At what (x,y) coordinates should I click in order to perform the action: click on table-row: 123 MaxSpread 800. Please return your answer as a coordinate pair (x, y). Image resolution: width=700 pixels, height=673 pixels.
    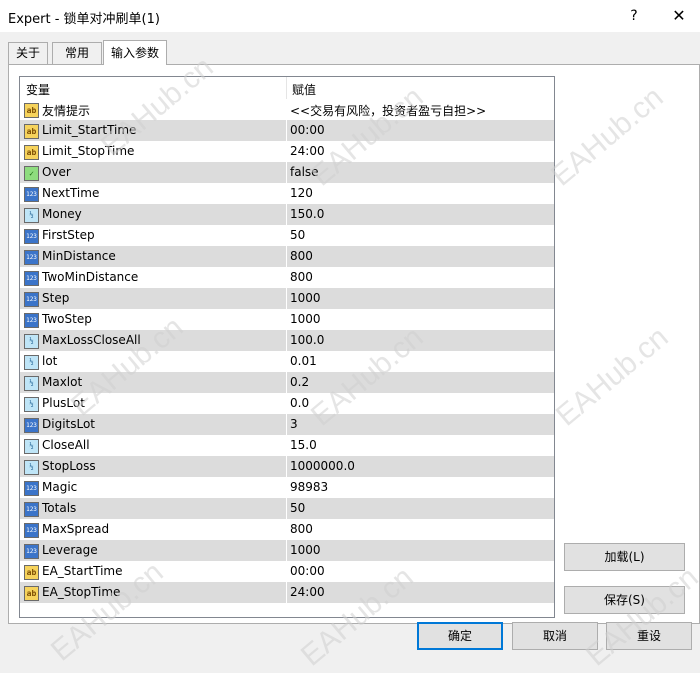
    Looking at the image, I should click on (287, 529).